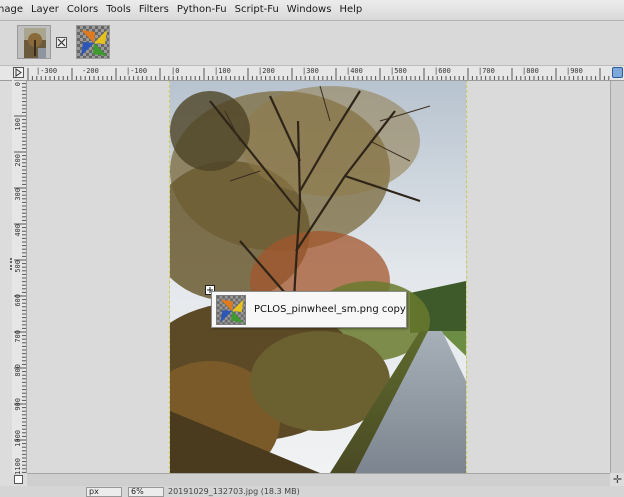 The image size is (624, 497). I want to click on ruler-label: 200, so click(18, 160).